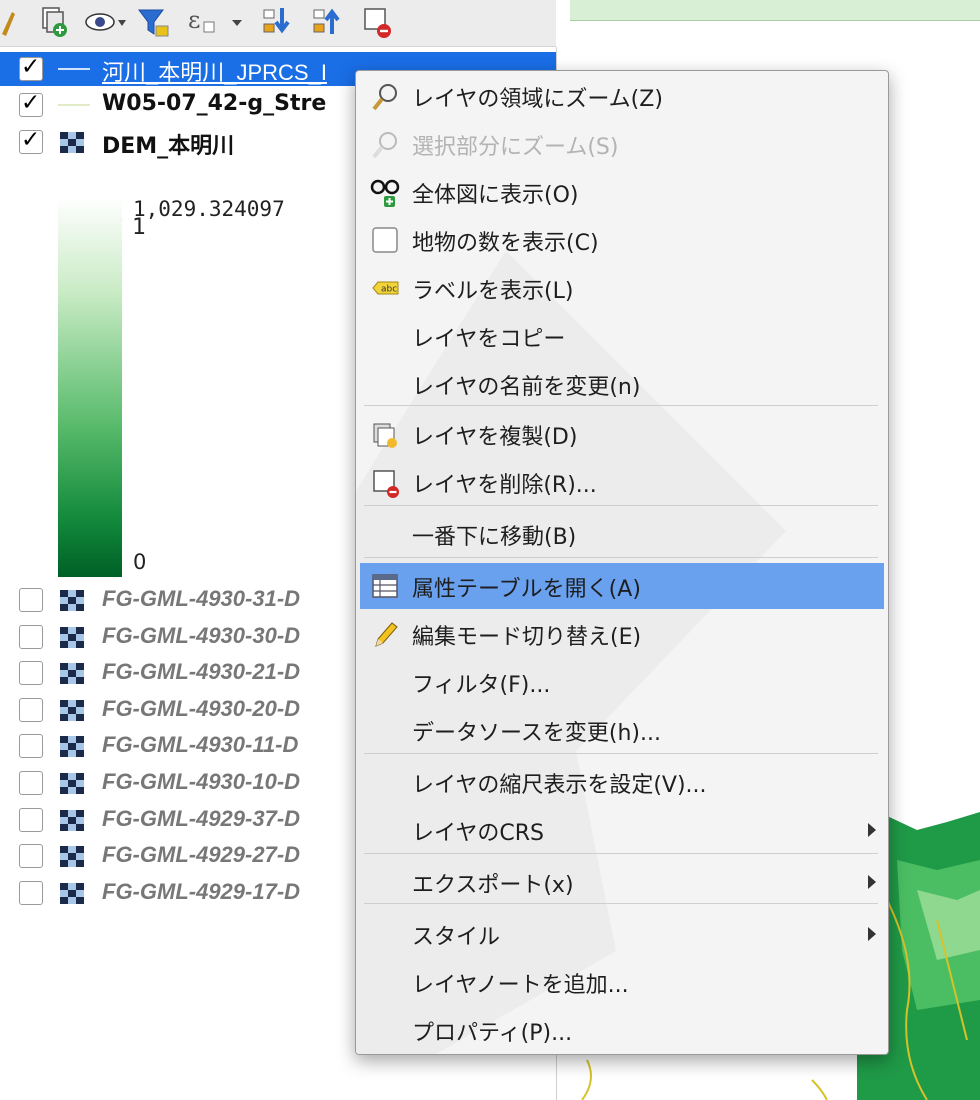  Describe the element at coordinates (527, 637) in the screenshot. I see `menu-item-label: 編集モード切り替え(E)` at that location.